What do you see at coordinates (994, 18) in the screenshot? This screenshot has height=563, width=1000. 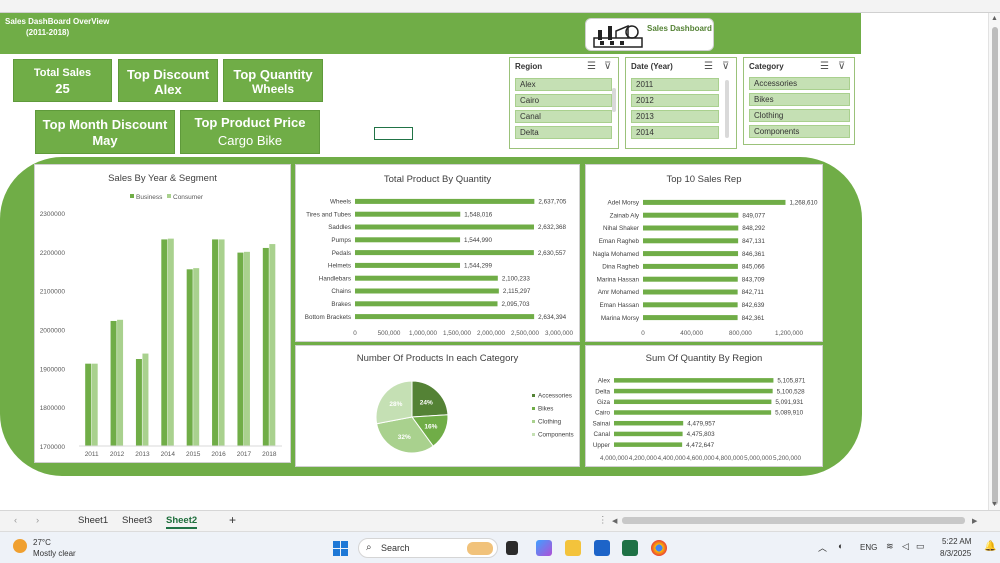 I see `scroll-up-icon: ▲` at bounding box center [994, 18].